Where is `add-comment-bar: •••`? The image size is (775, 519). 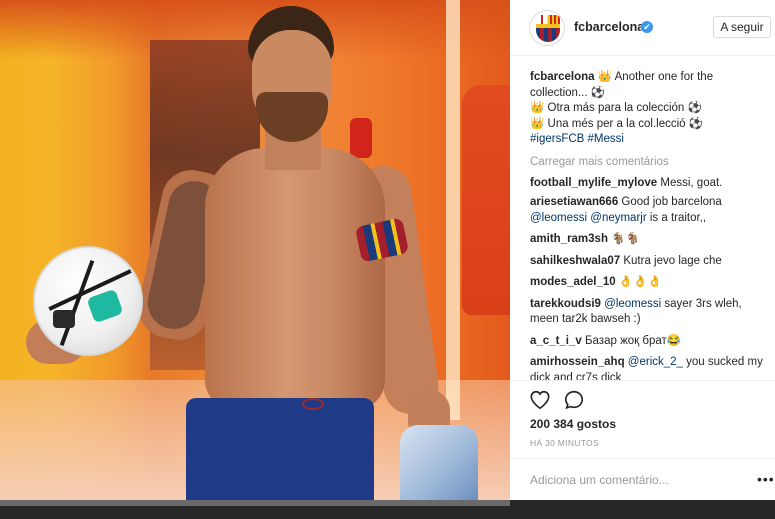 add-comment-bar: ••• is located at coordinates (642, 479).